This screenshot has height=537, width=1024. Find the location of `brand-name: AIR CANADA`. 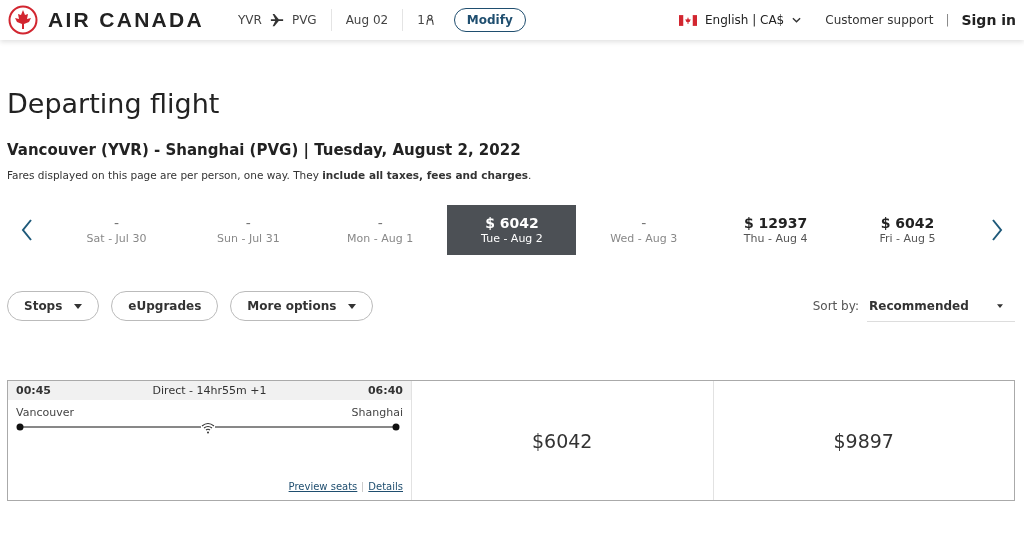

brand-name: AIR CANADA is located at coordinates (126, 20).